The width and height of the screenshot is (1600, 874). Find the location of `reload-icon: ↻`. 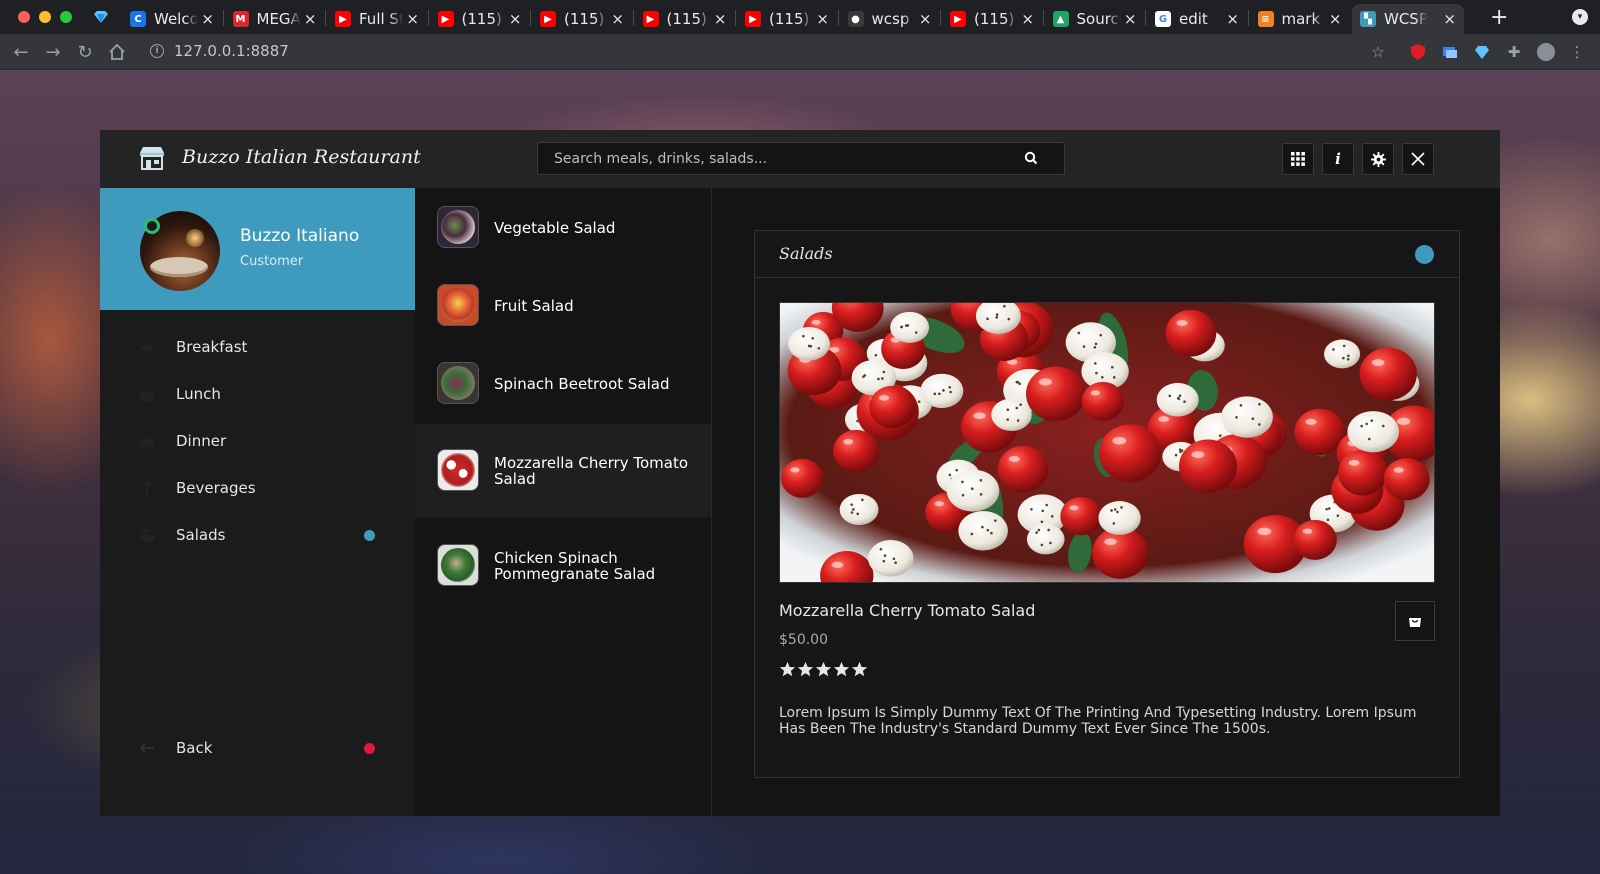

reload-icon: ↻ is located at coordinates (85, 52).